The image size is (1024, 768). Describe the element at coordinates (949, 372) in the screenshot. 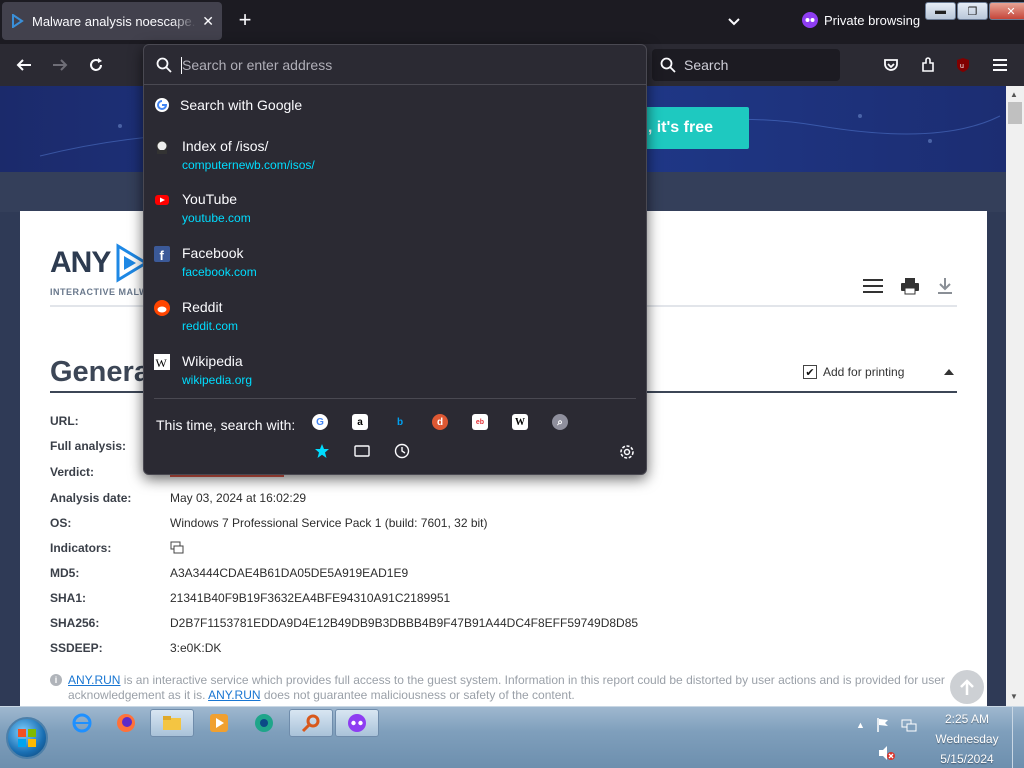

I see `collapse-arrow-icon` at that location.